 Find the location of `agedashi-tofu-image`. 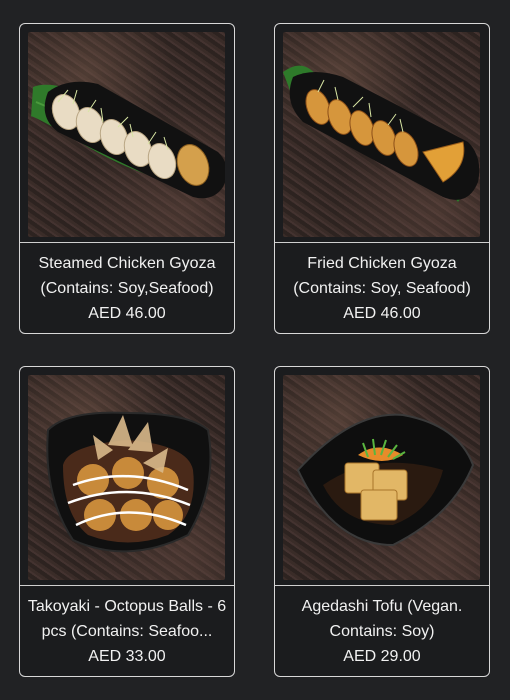

agedashi-tofu-image is located at coordinates (381, 477).